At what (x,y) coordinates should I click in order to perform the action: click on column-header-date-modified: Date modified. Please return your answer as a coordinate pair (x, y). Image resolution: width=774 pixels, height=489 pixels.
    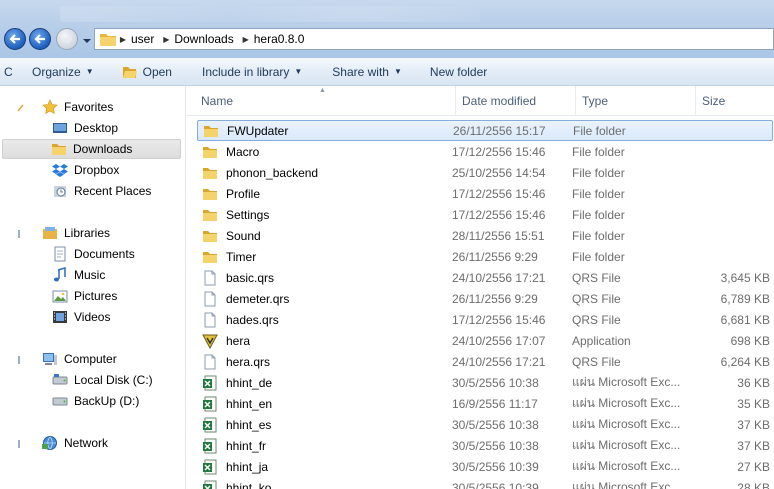
    Looking at the image, I should click on (516, 101).